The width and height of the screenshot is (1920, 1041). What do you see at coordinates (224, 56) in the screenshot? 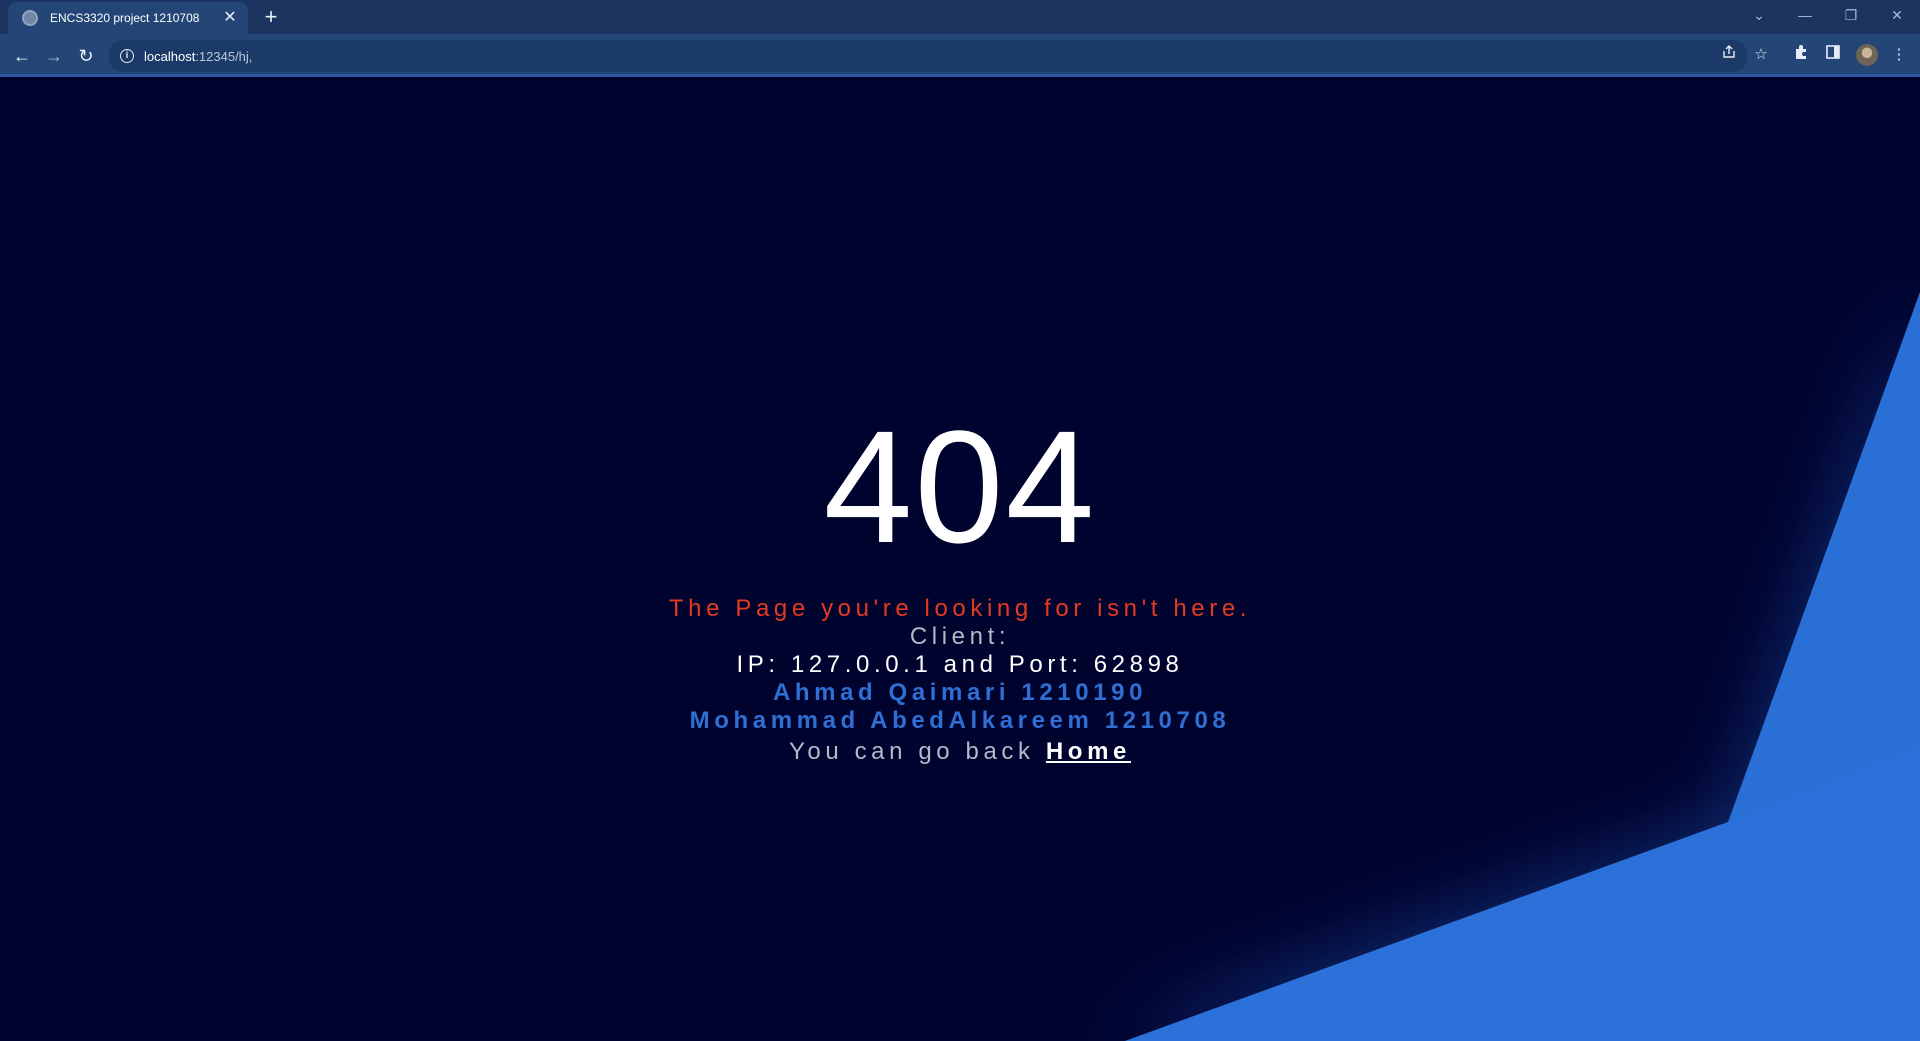
I see `url-path: :12345/hj,` at bounding box center [224, 56].